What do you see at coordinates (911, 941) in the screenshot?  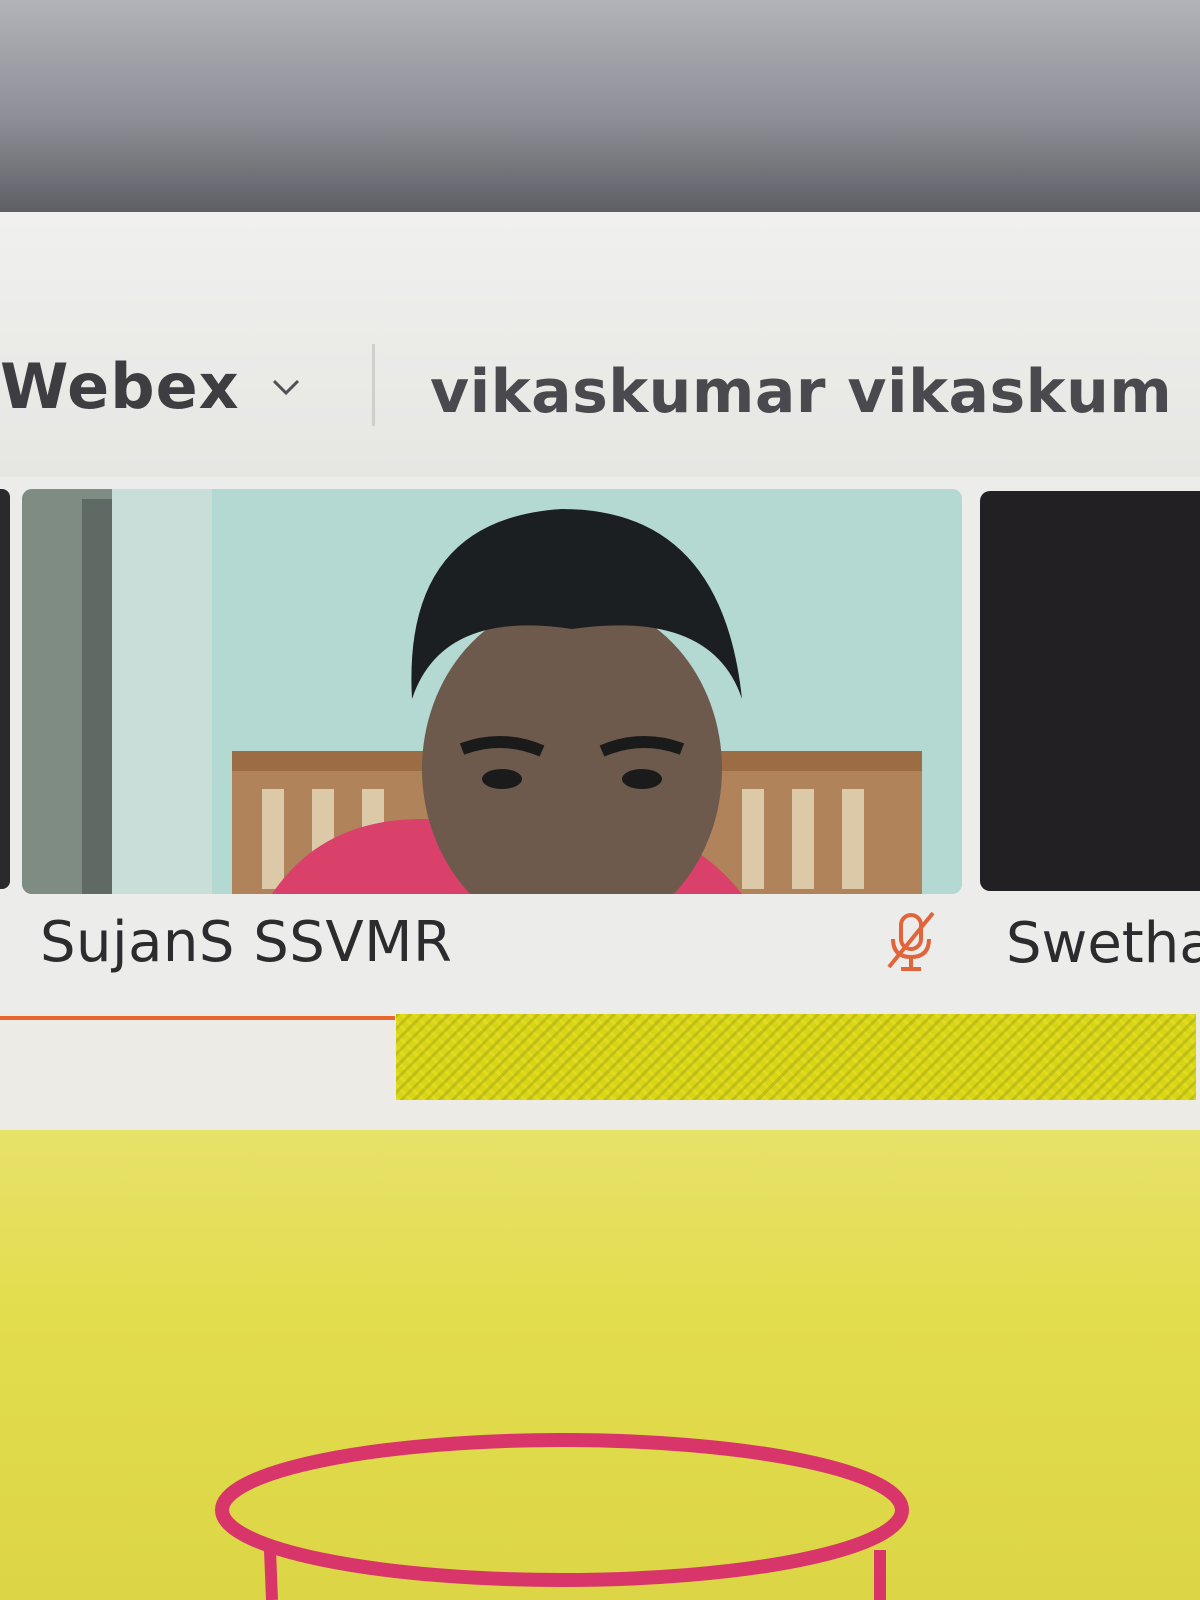 I see `microphone-muted-icon` at bounding box center [911, 941].